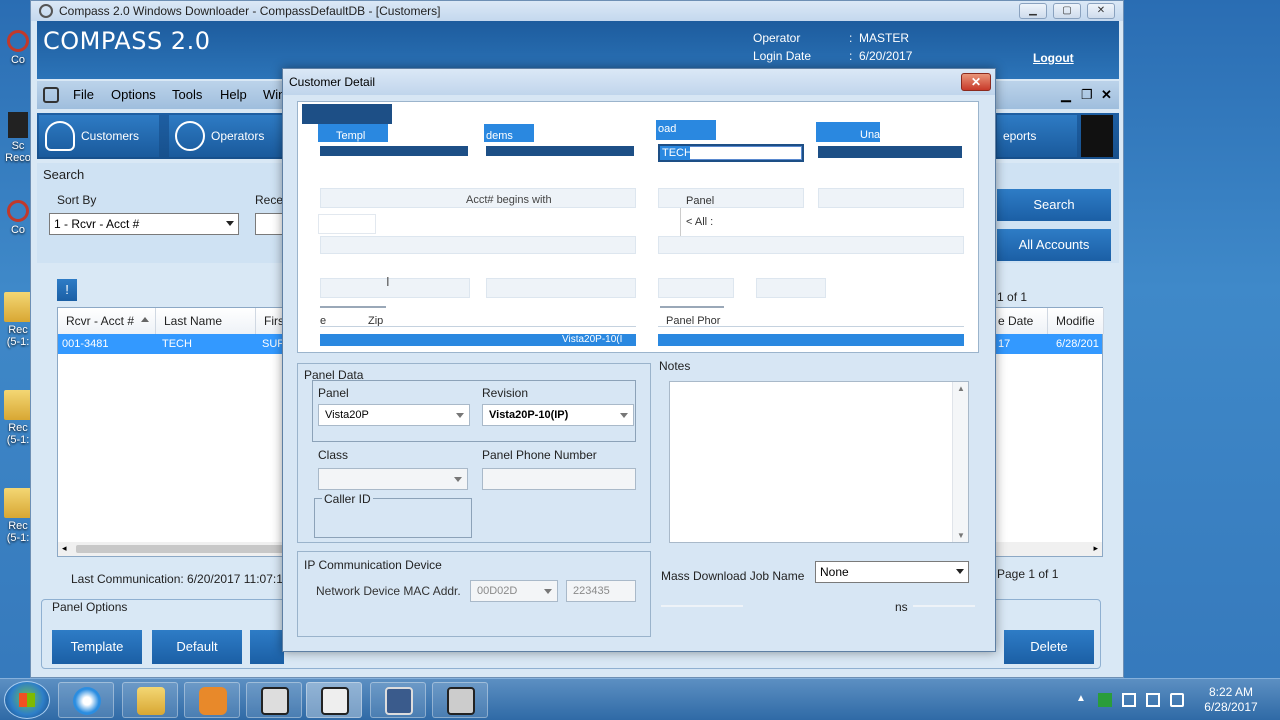 The height and width of the screenshot is (720, 1280). Describe the element at coordinates (269, 224) in the screenshot. I see `receiver-input` at that location.